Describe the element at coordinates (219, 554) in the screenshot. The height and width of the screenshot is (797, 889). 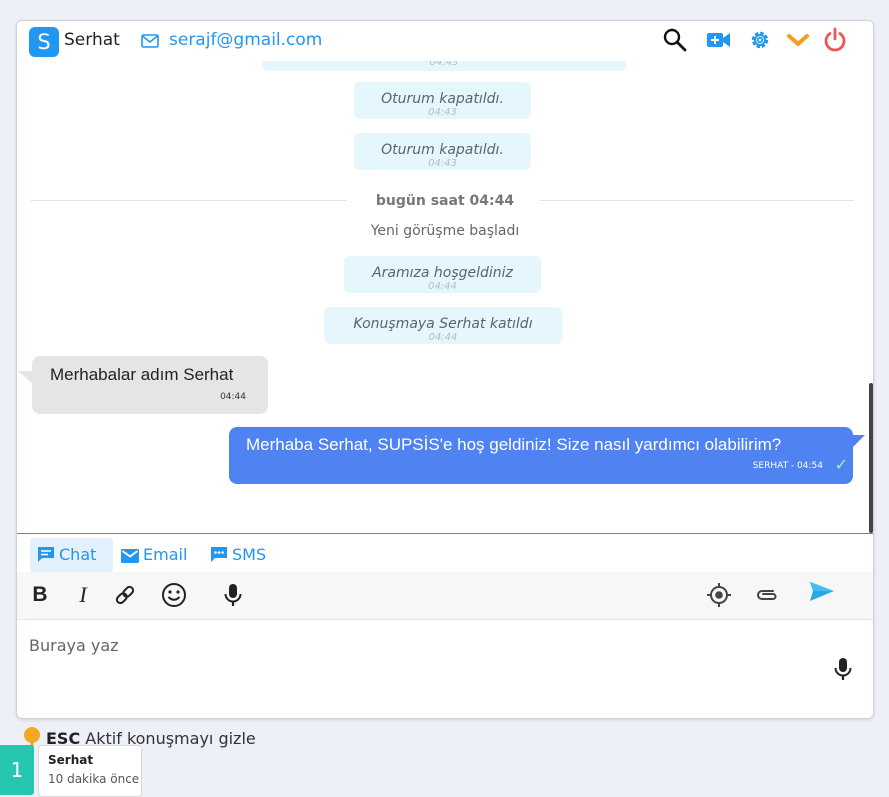
I see `sms-icon` at that location.